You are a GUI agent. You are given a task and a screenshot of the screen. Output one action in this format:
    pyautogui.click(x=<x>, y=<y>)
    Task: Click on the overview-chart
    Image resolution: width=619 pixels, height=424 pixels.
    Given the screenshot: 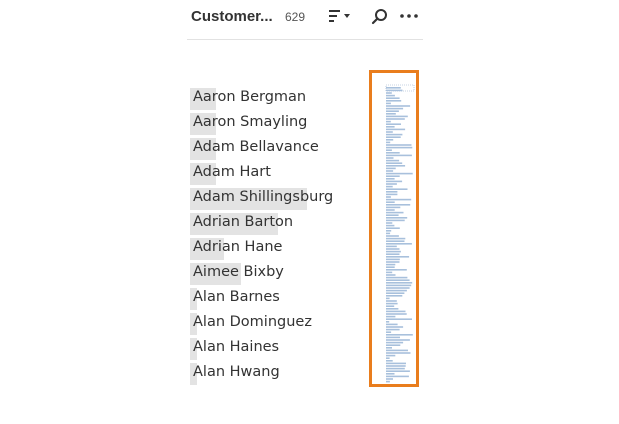 What is the action you would take?
    pyautogui.click(x=400, y=233)
    